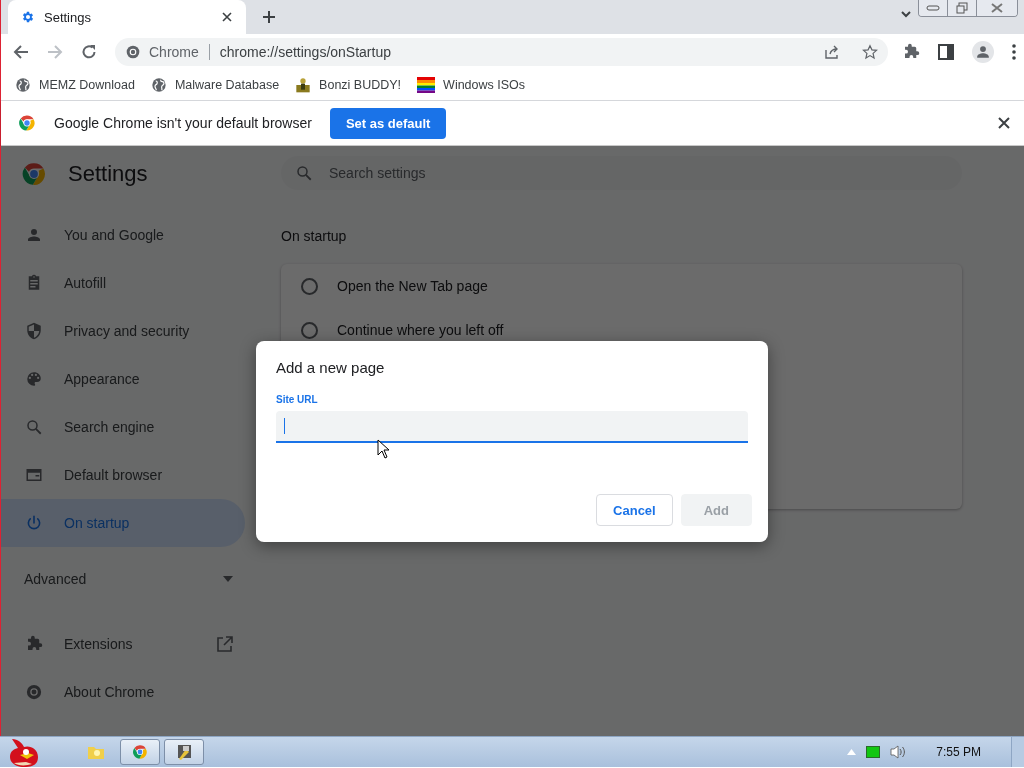 The image size is (1024, 768). Describe the element at coordinates (123, 475) in the screenshot. I see `sidebar-item: Default browser` at that location.